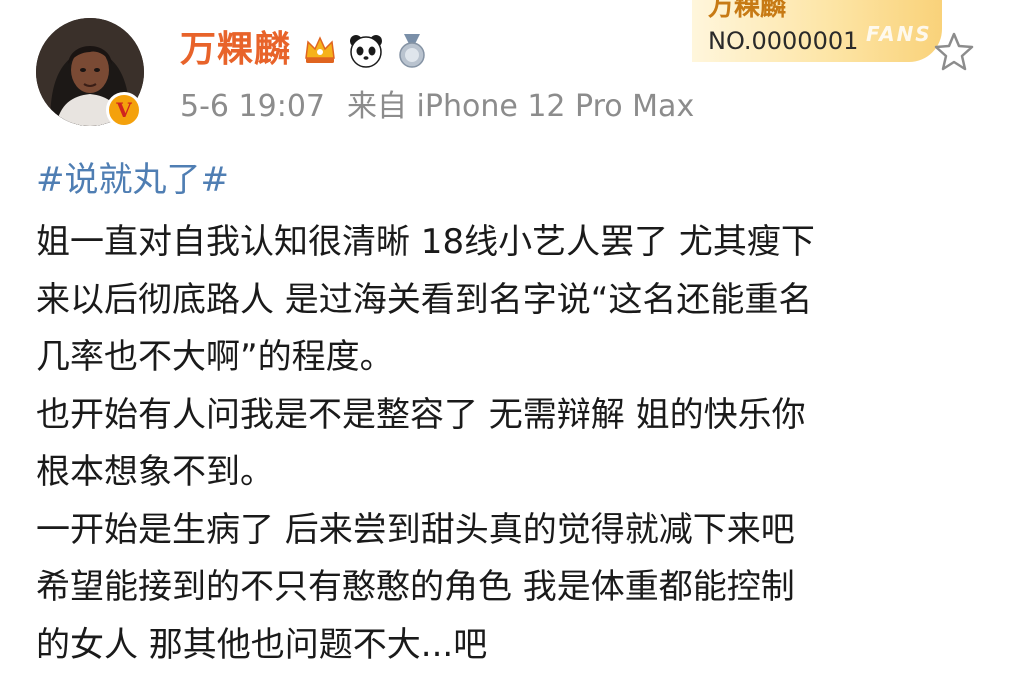  Describe the element at coordinates (899, 34) in the screenshot. I see `fan-card-label: FANS` at that location.